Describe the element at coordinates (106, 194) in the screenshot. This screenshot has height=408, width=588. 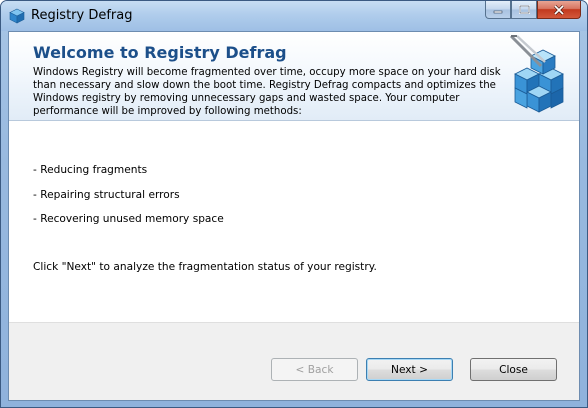
I see `list-item: - Repairing structural errors` at that location.